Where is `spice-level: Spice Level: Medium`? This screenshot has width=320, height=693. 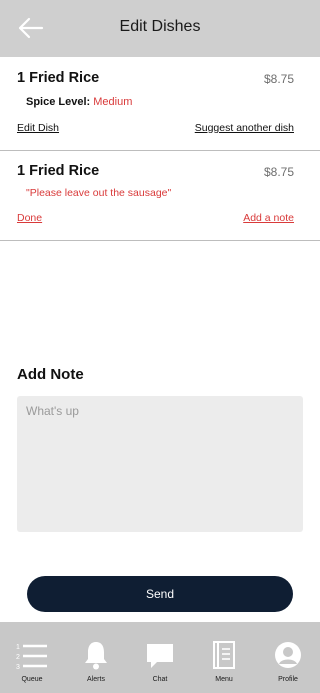 spice-level: Spice Level: Medium is located at coordinates (79, 102).